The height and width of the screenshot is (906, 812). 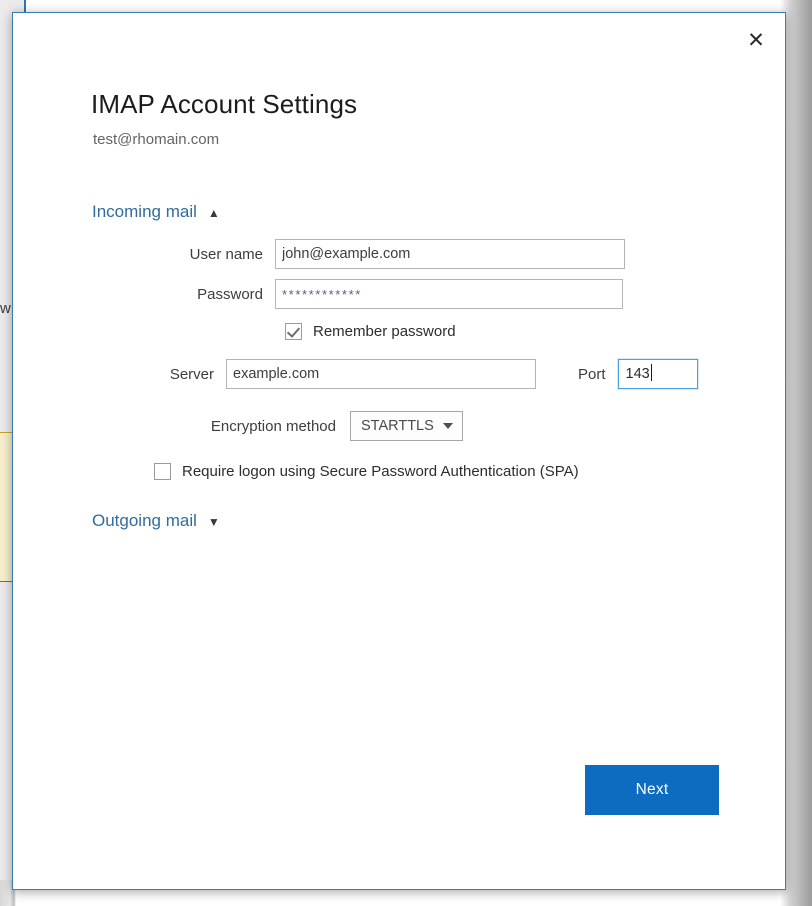 I want to click on encryption-method-row: Encryption method STARTTLS, so click(x=308, y=426).